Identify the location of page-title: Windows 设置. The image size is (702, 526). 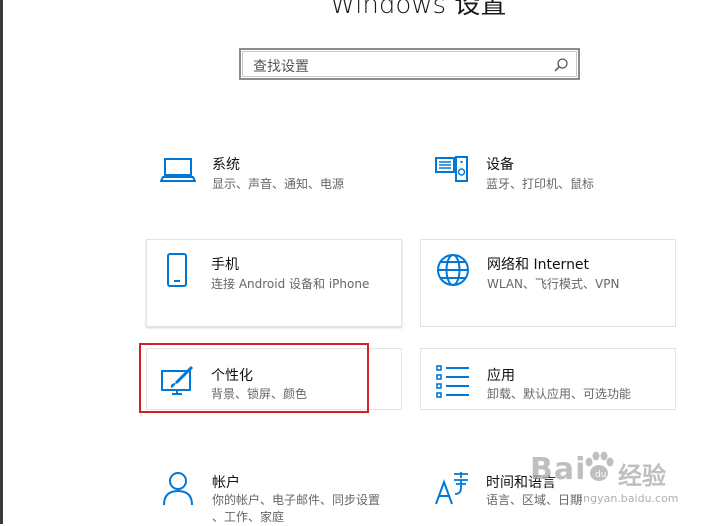
(418, 10).